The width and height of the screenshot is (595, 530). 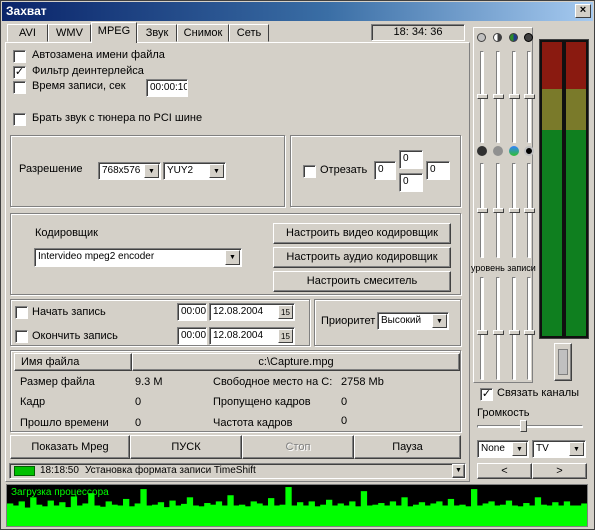 I want to click on auto-rename-checkbox, so click(x=19, y=56).